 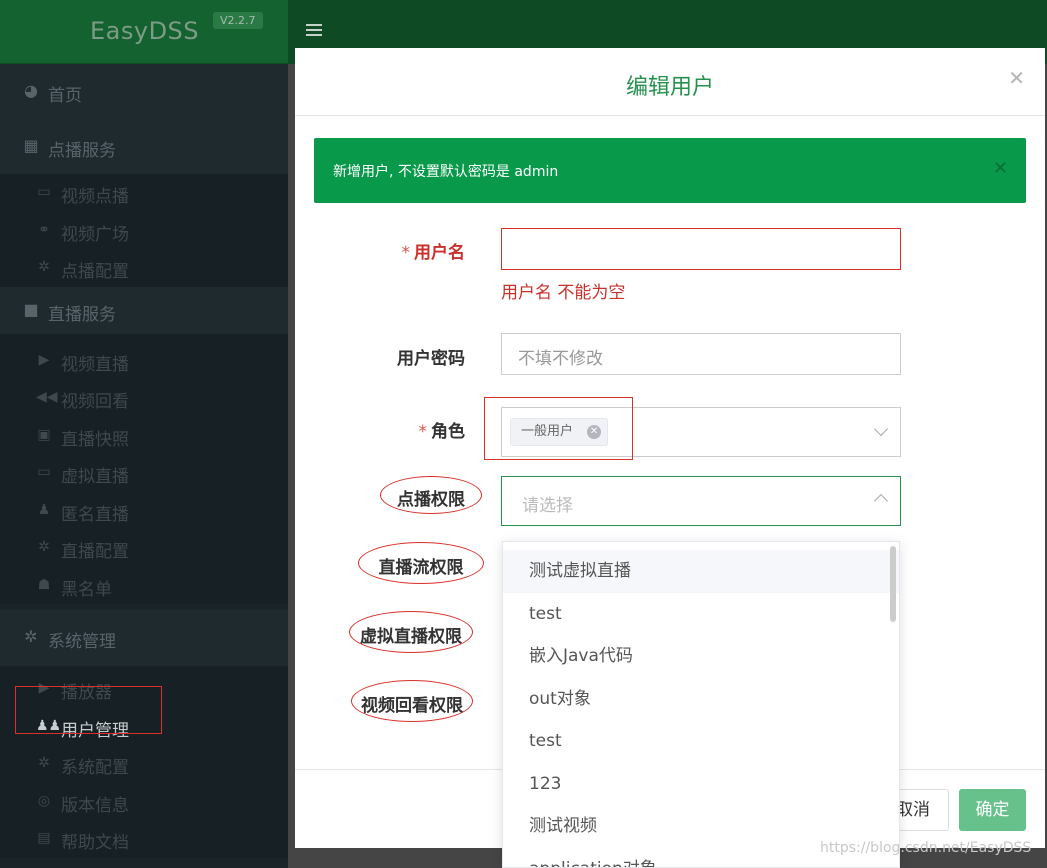 What do you see at coordinates (144, 398) in the screenshot?
I see `sidebar-item-live-playback: ◀◀ 视频回看` at bounding box center [144, 398].